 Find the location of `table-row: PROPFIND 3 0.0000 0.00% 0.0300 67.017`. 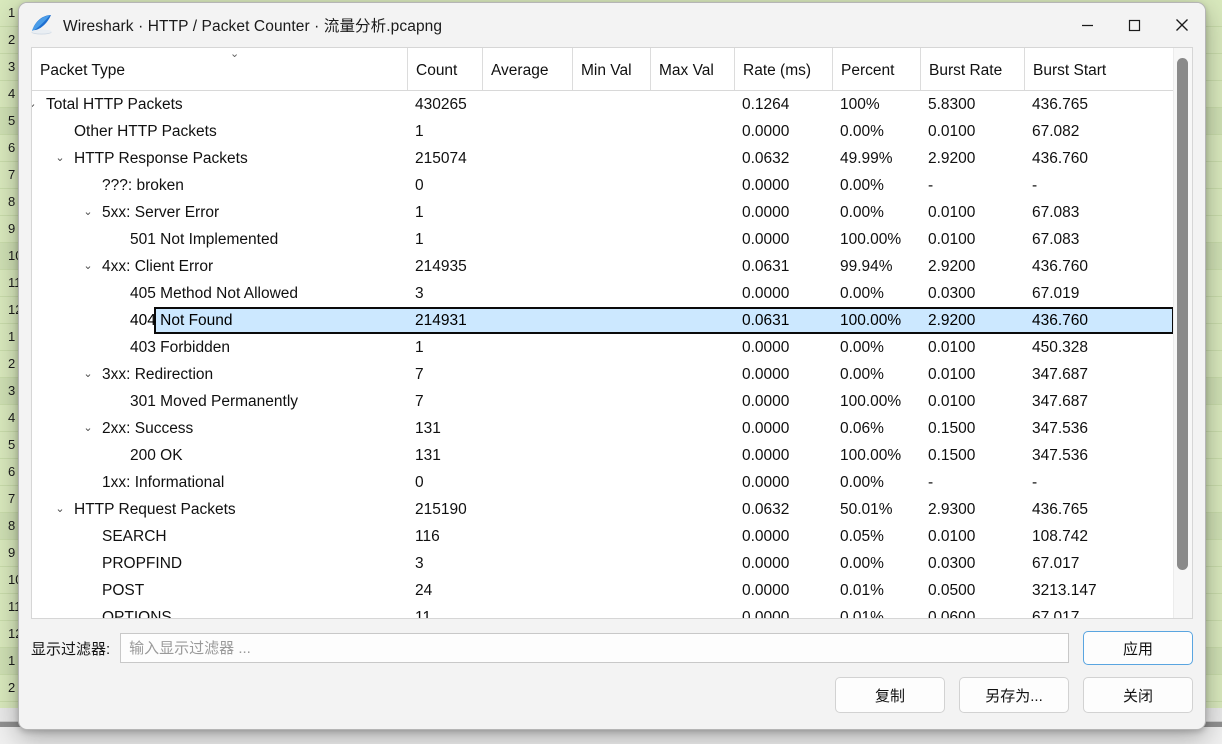

table-row: PROPFIND 3 0.0000 0.00% 0.0300 67.017 is located at coordinates (612, 563).